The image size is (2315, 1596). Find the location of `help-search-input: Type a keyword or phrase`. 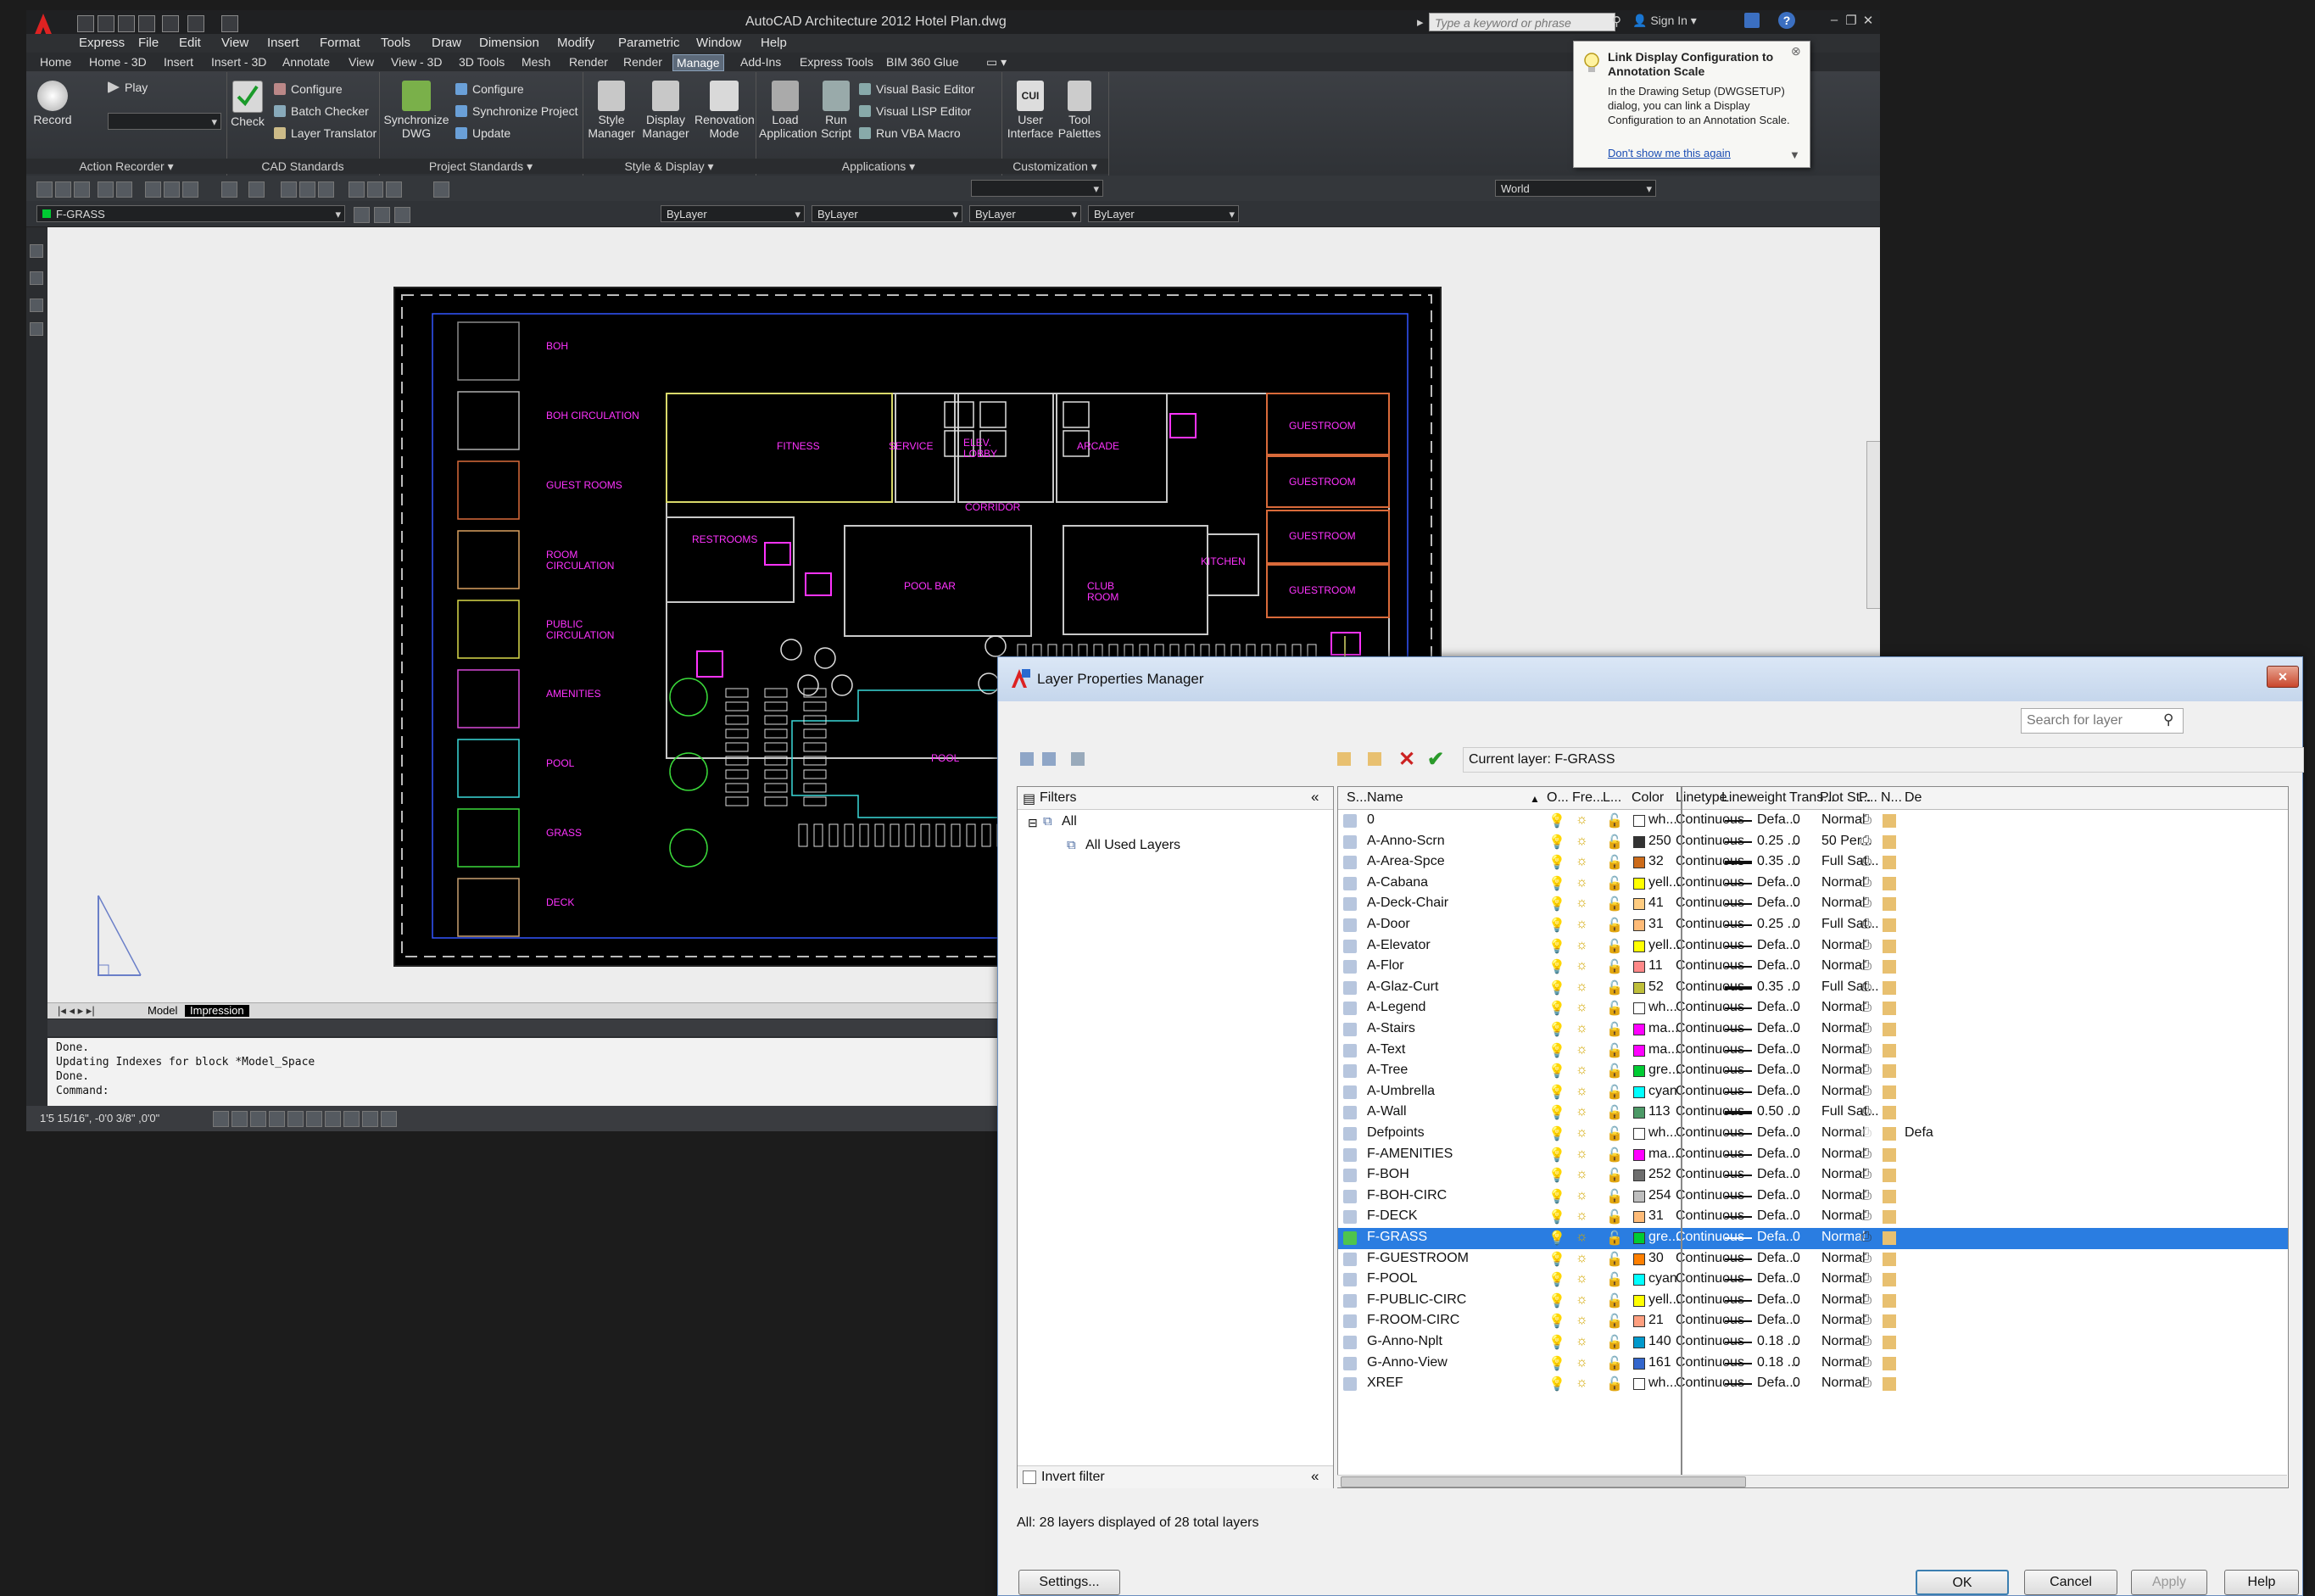

help-search-input: Type a keyword or phrase is located at coordinates (1522, 22).